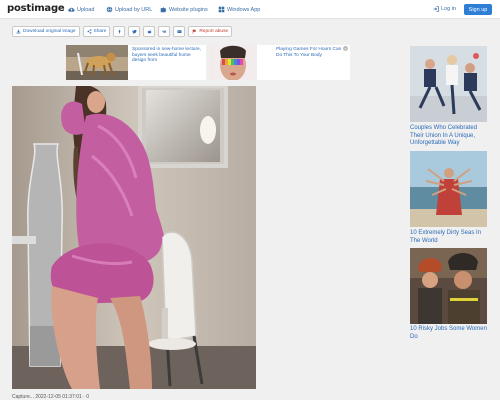  I want to click on email-icon, so click(179, 31).